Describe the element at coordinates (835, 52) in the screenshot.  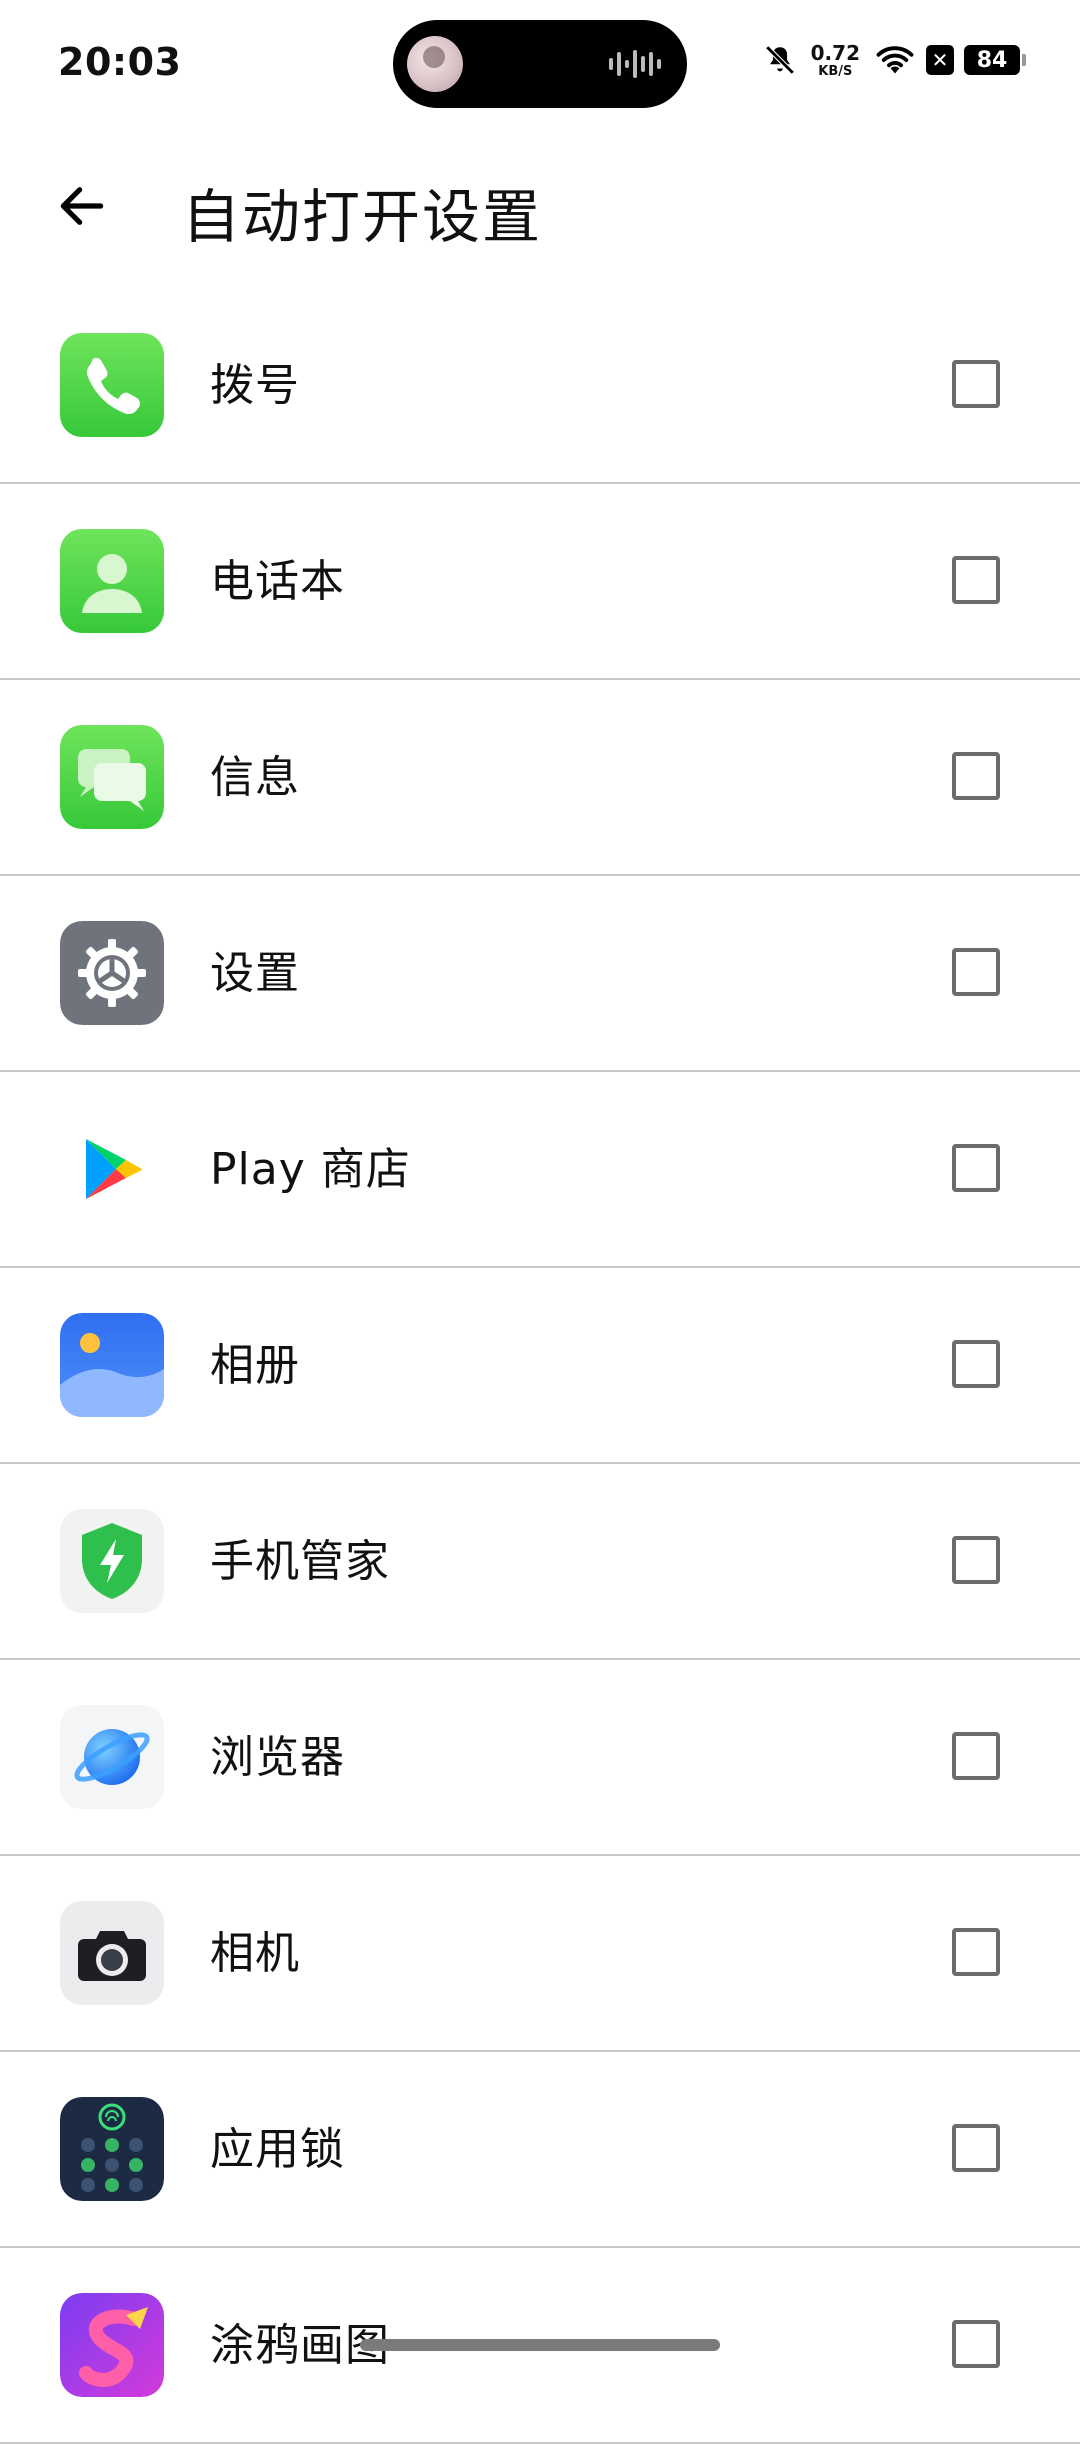
I see `network-speed-value: 0.72` at that location.